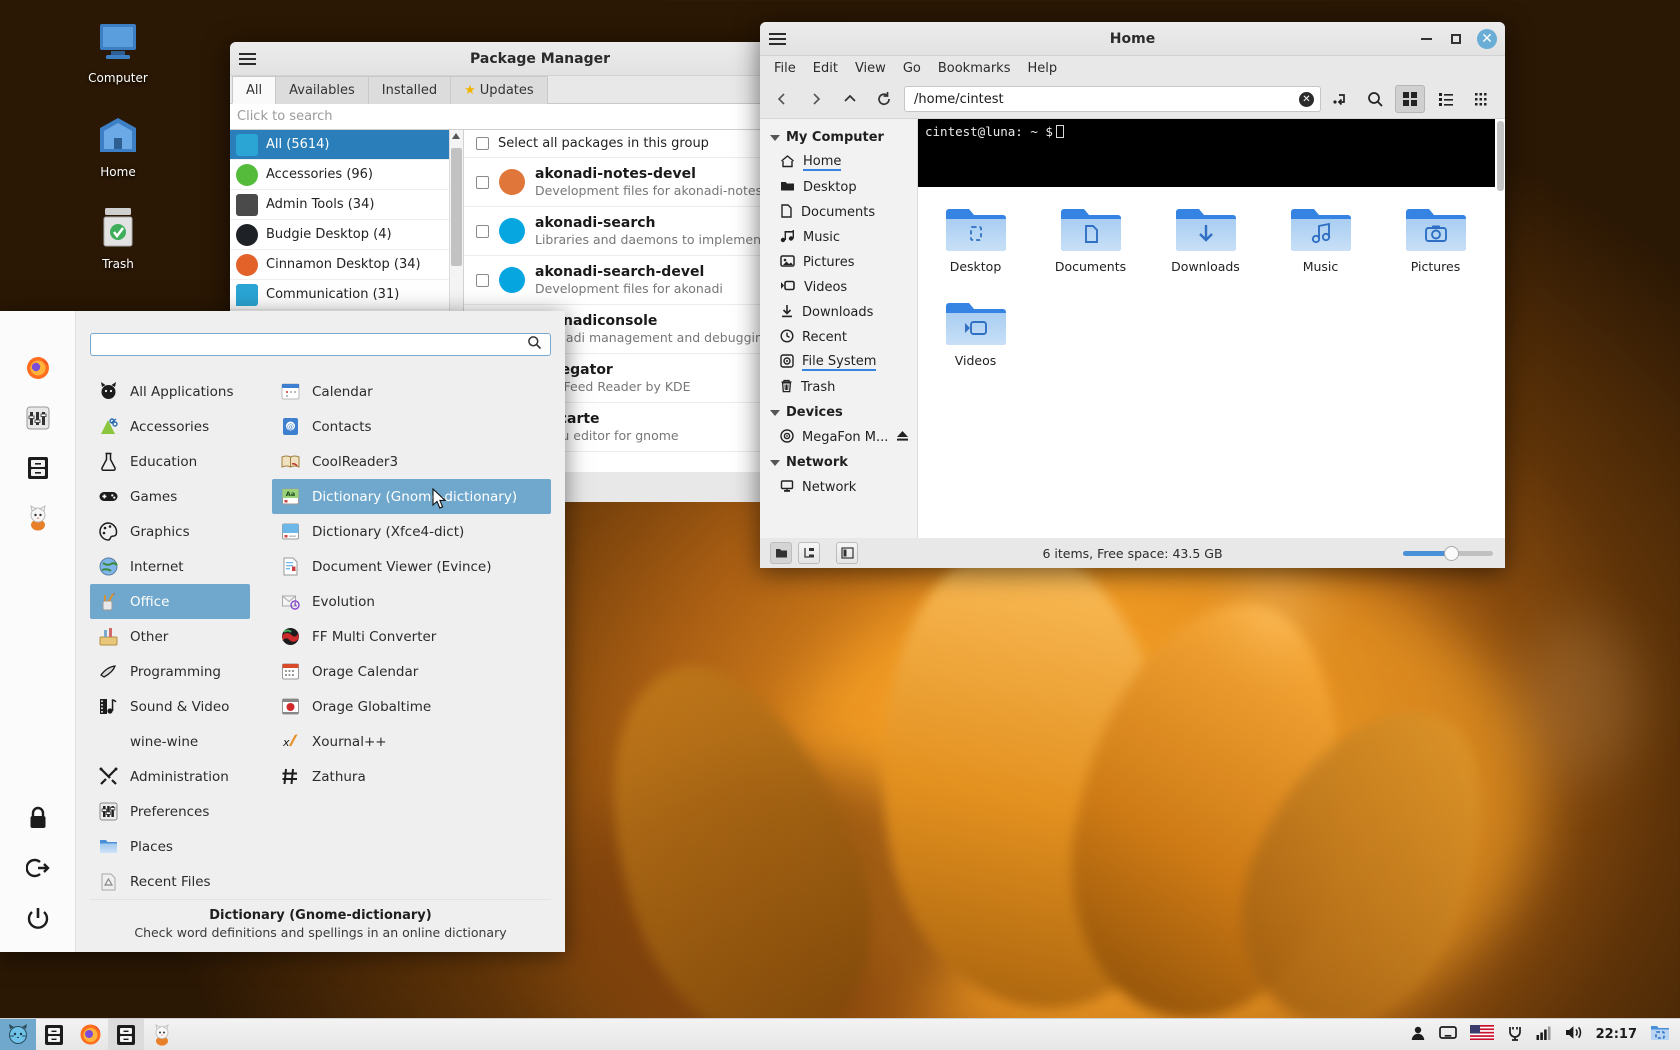 This screenshot has height=1050, width=1680. Describe the element at coordinates (456, 136) in the screenshot. I see `scroll-up-arrow-icon` at that location.